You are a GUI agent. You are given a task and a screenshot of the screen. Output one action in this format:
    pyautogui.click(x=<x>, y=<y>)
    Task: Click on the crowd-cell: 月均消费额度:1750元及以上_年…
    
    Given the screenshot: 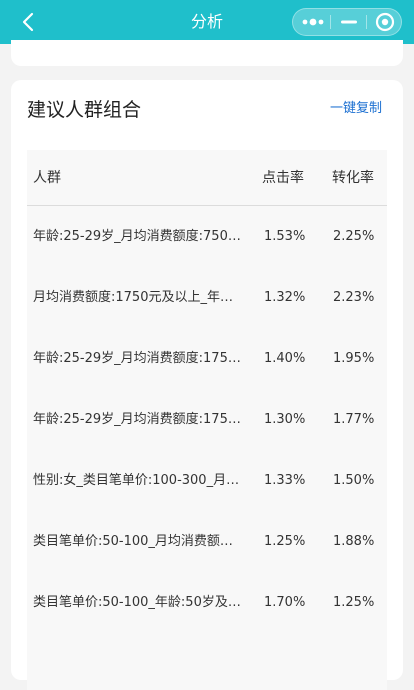 What is the action you would take?
    pyautogui.click(x=133, y=297)
    